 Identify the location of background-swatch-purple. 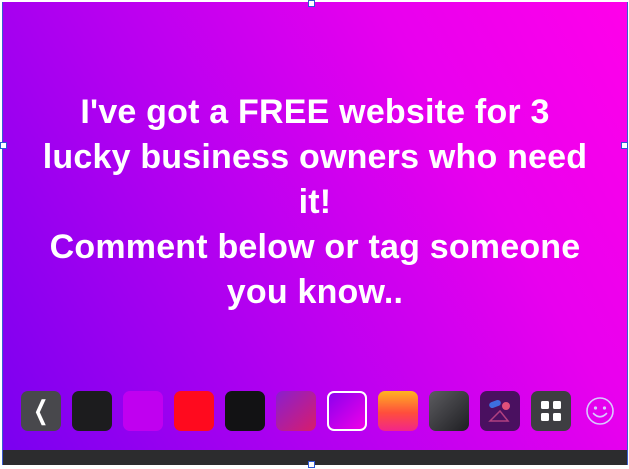
(143, 411).